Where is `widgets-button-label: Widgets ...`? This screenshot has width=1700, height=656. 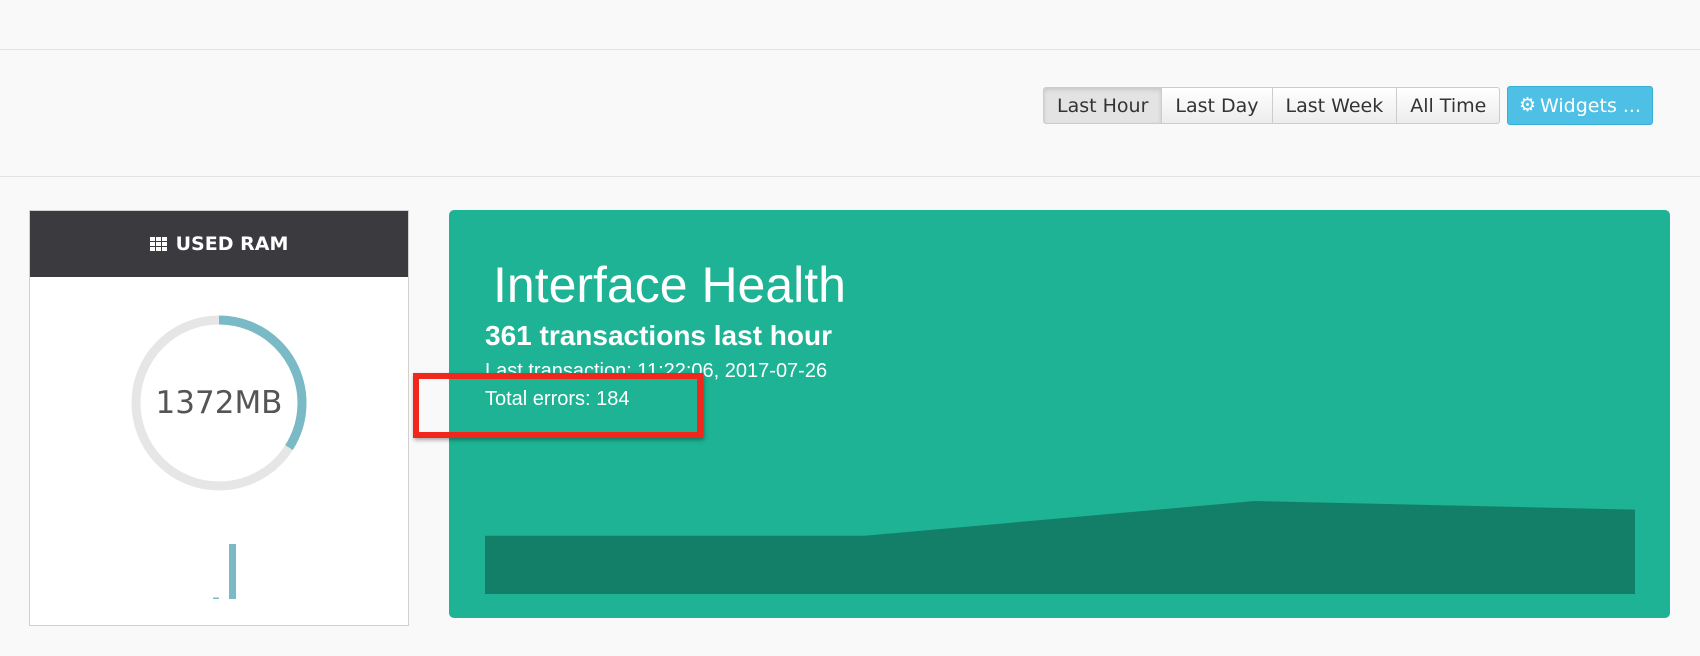
widgets-button-label: Widgets ... is located at coordinates (1590, 105).